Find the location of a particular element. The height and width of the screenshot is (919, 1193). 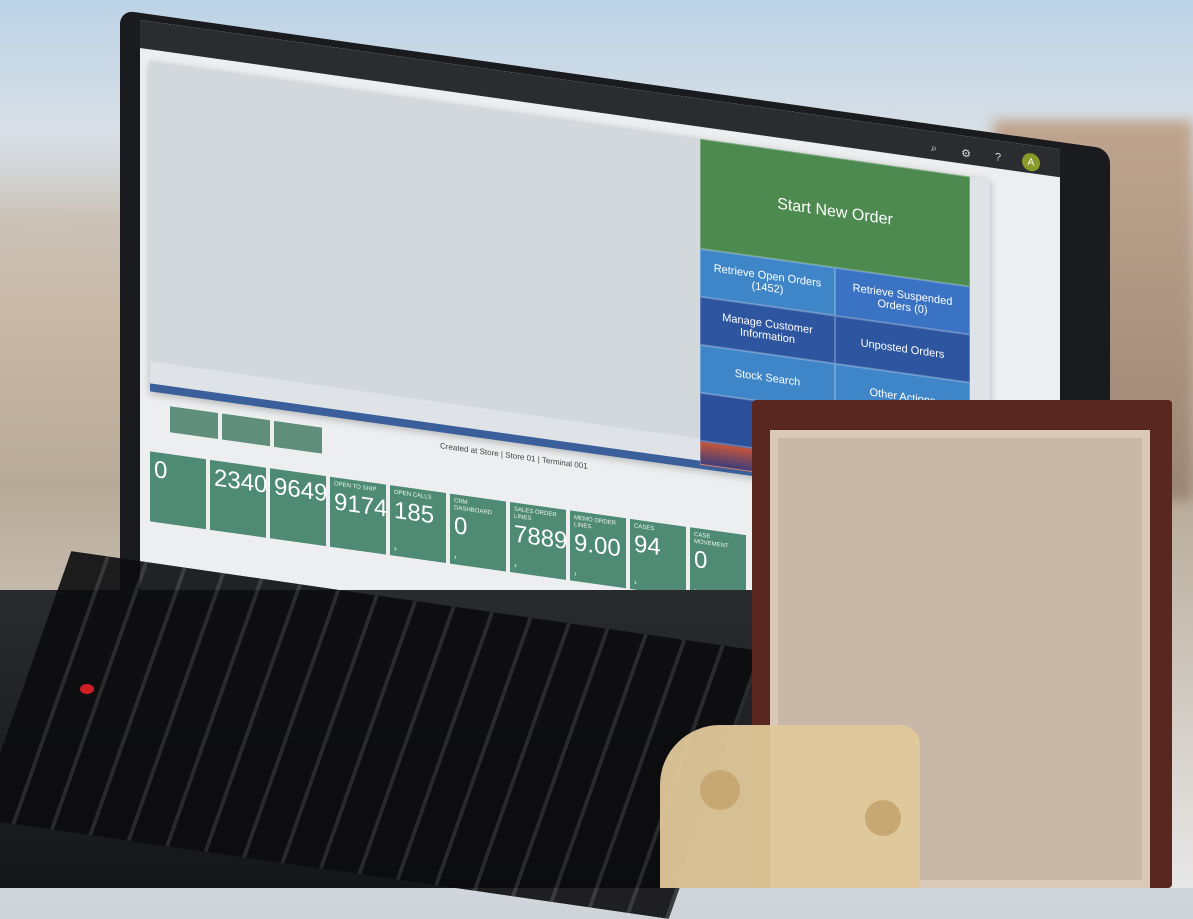

dashboard-tile: OPEN CALLS 185 › is located at coordinates (418, 524).